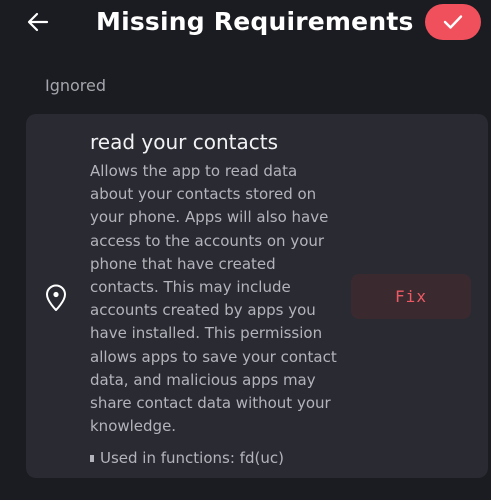  Describe the element at coordinates (255, 21) in the screenshot. I see `page-title: Missing Requirements` at that location.